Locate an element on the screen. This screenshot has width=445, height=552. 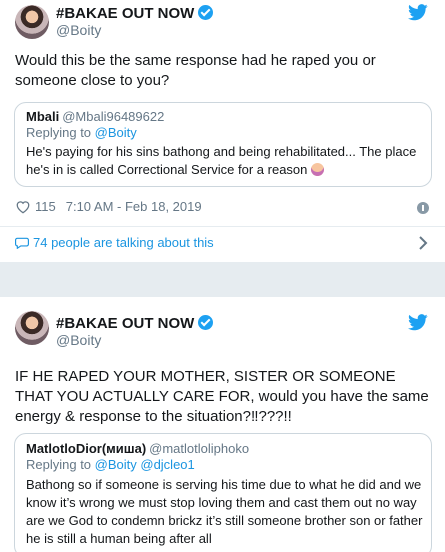
replying-to-link: @Boity @djcleo1 is located at coordinates (145, 464).